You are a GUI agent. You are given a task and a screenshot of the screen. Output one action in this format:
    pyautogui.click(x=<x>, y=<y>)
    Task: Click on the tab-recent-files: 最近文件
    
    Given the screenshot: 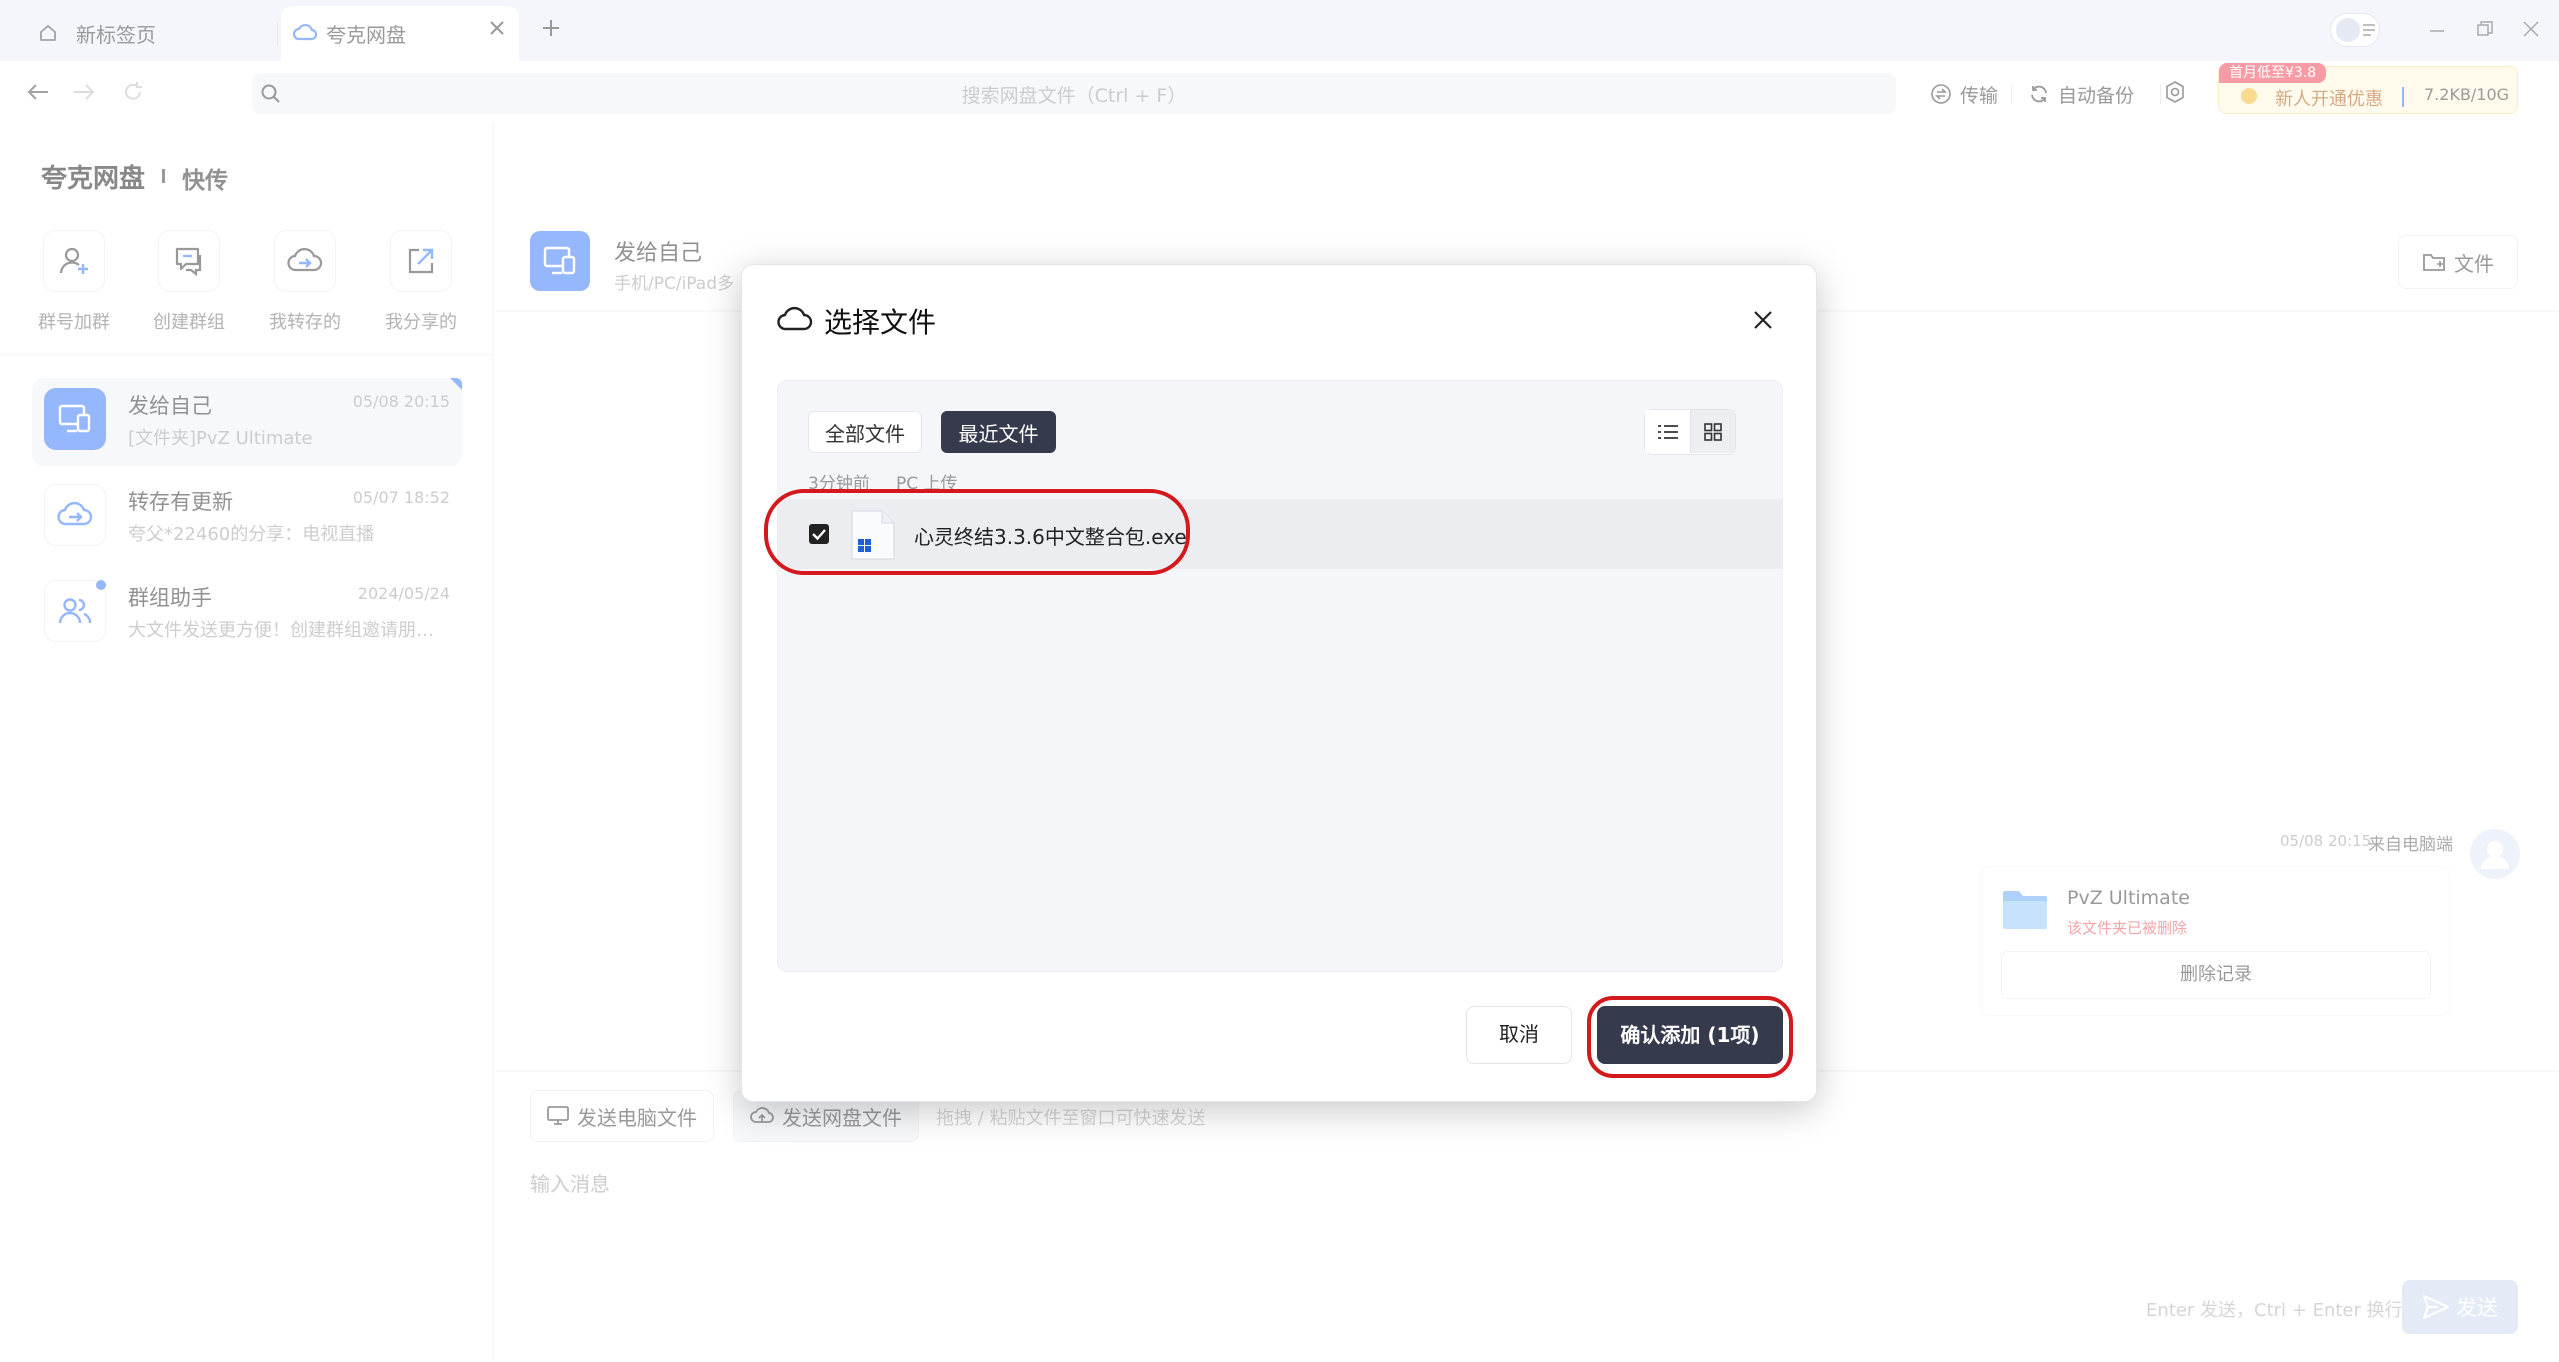 What is the action you would take?
    pyautogui.click(x=998, y=432)
    